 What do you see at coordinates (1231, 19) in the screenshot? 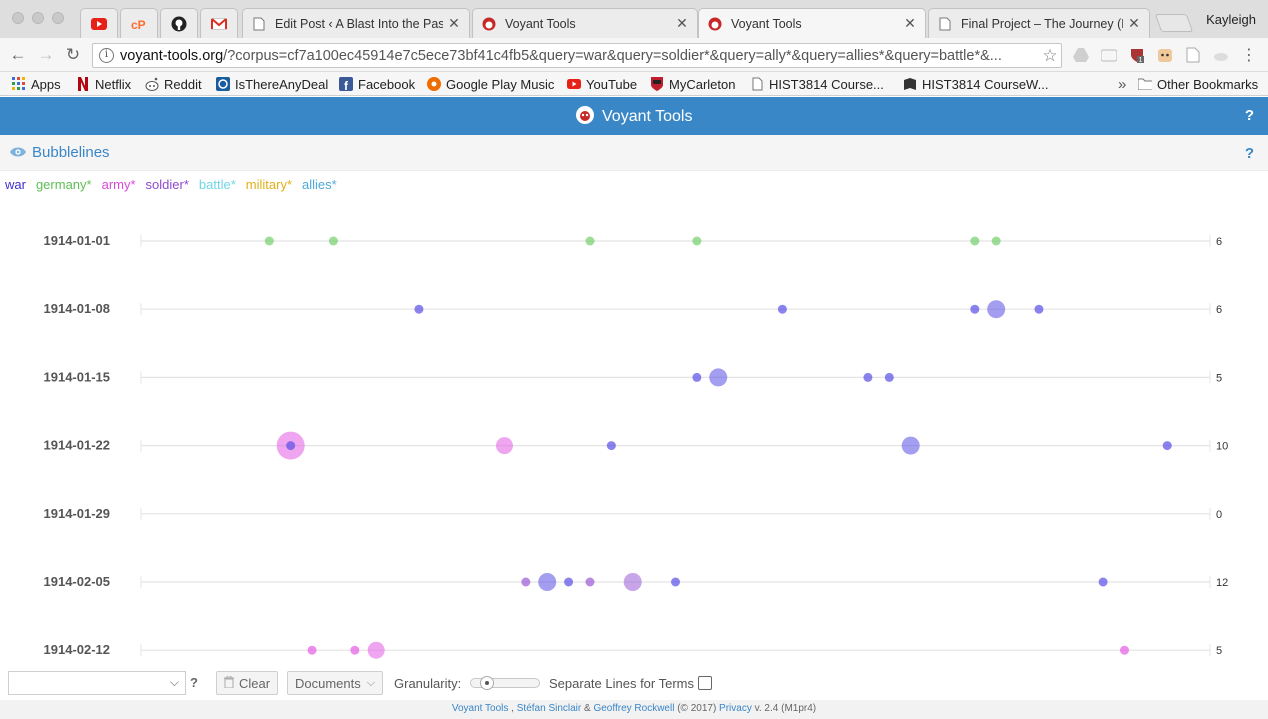
I see `profile-name: Kayleigh` at bounding box center [1231, 19].